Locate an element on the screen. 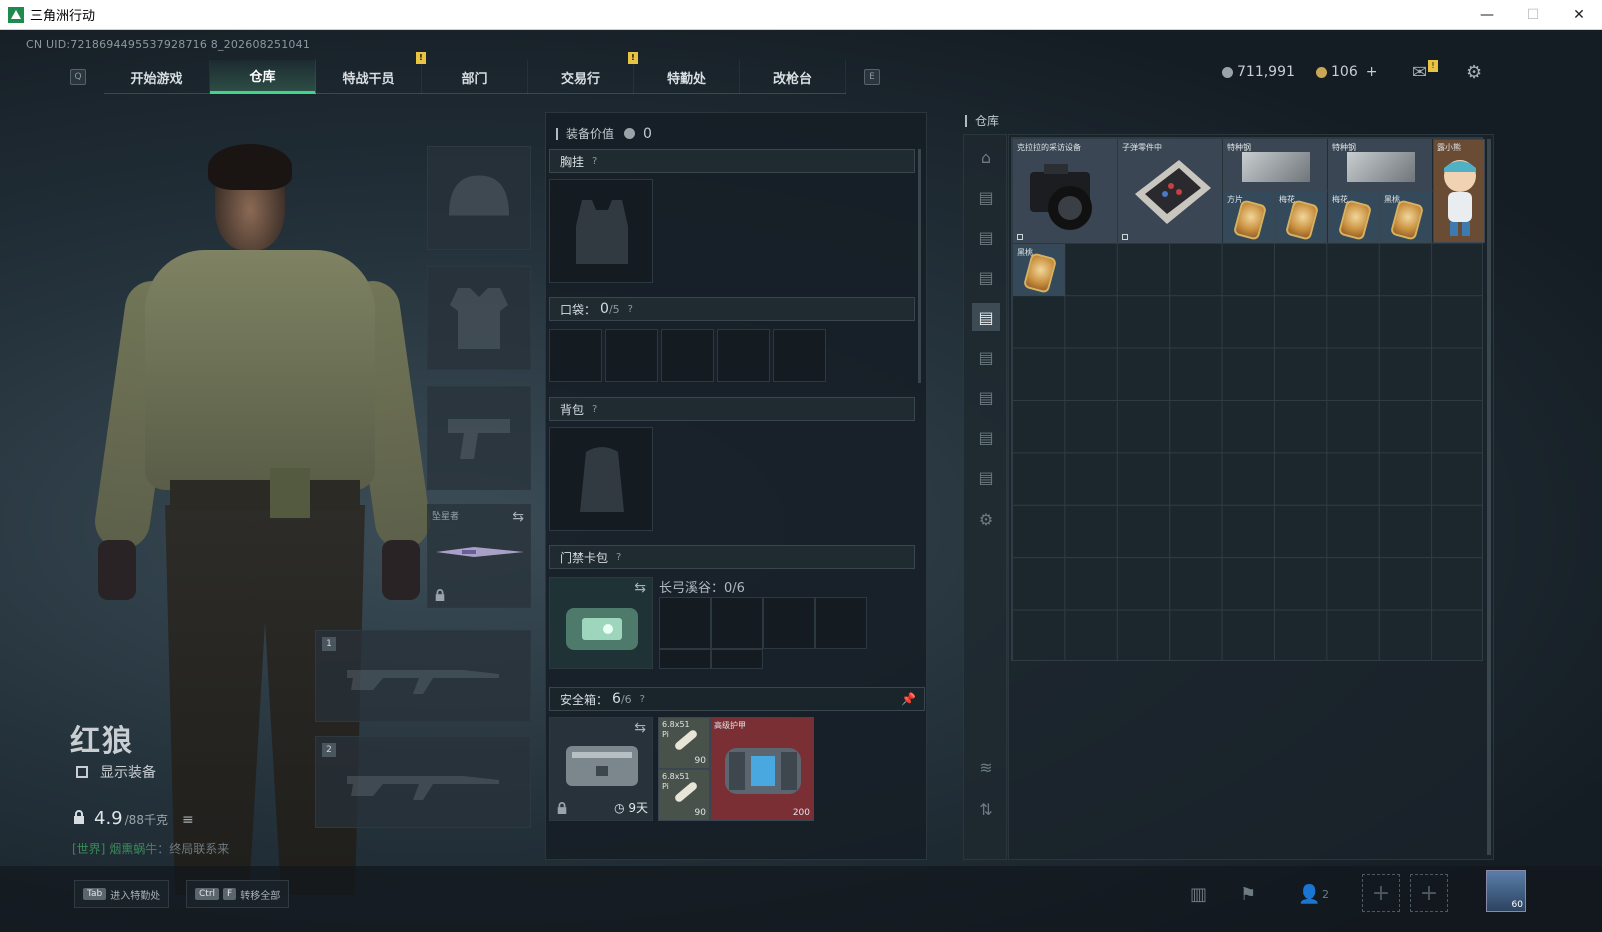  card-item: 方片 is located at coordinates (1249, 217).